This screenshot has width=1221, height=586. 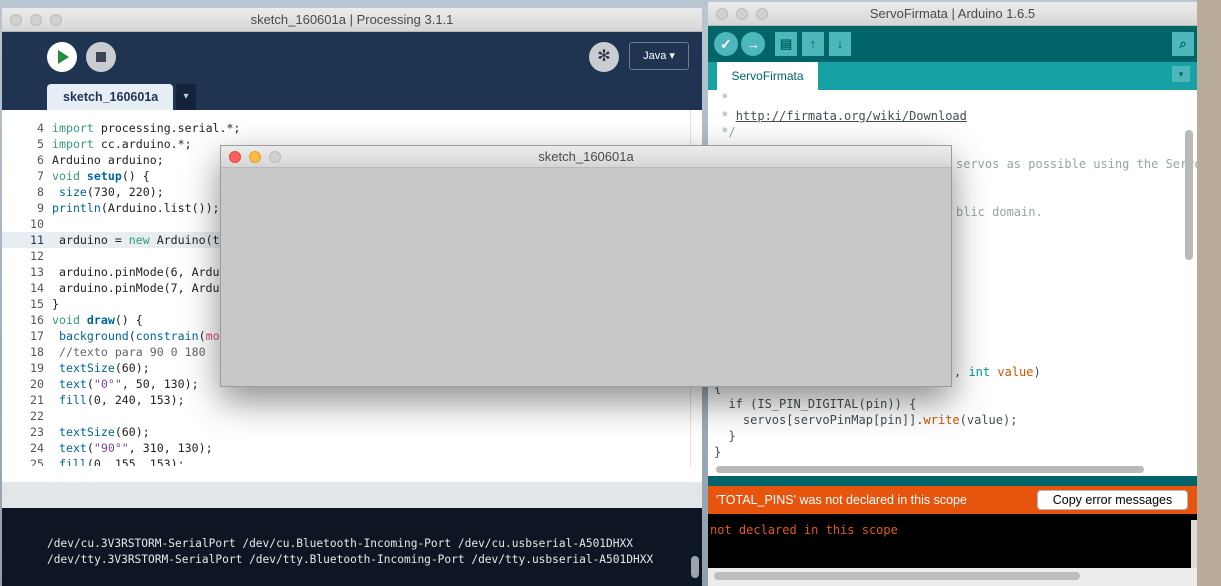 What do you see at coordinates (988, 420) in the screenshot?
I see `code-text: (value);` at bounding box center [988, 420].